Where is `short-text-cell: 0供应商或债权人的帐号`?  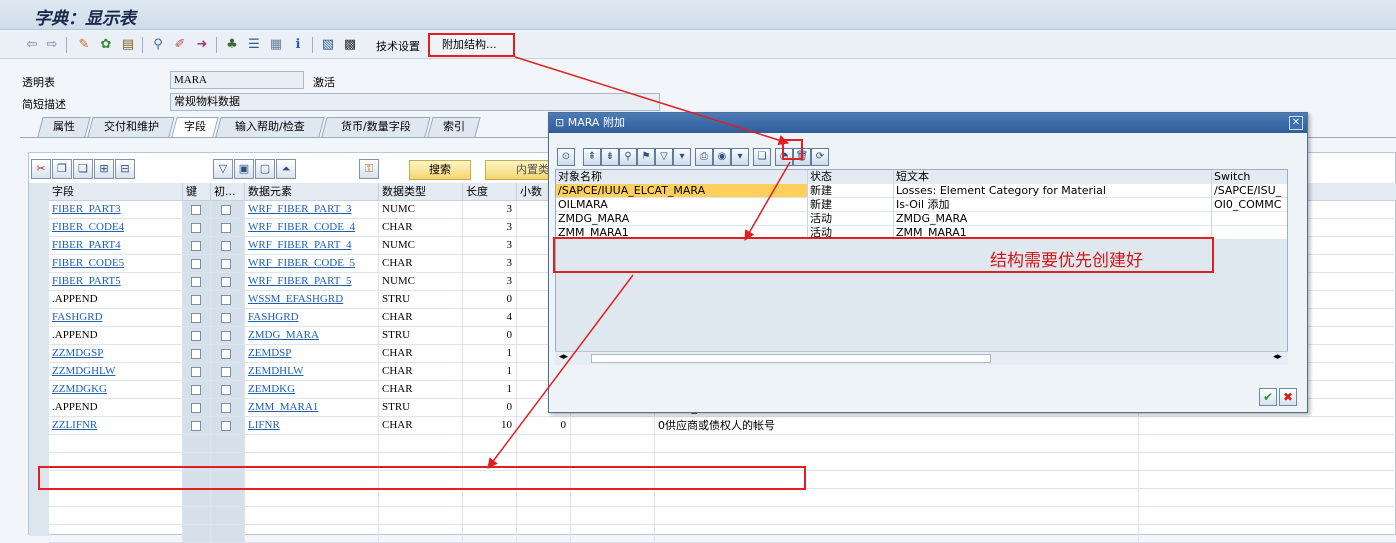 short-text-cell: 0供应商或债权人的帐号 is located at coordinates (897, 426).